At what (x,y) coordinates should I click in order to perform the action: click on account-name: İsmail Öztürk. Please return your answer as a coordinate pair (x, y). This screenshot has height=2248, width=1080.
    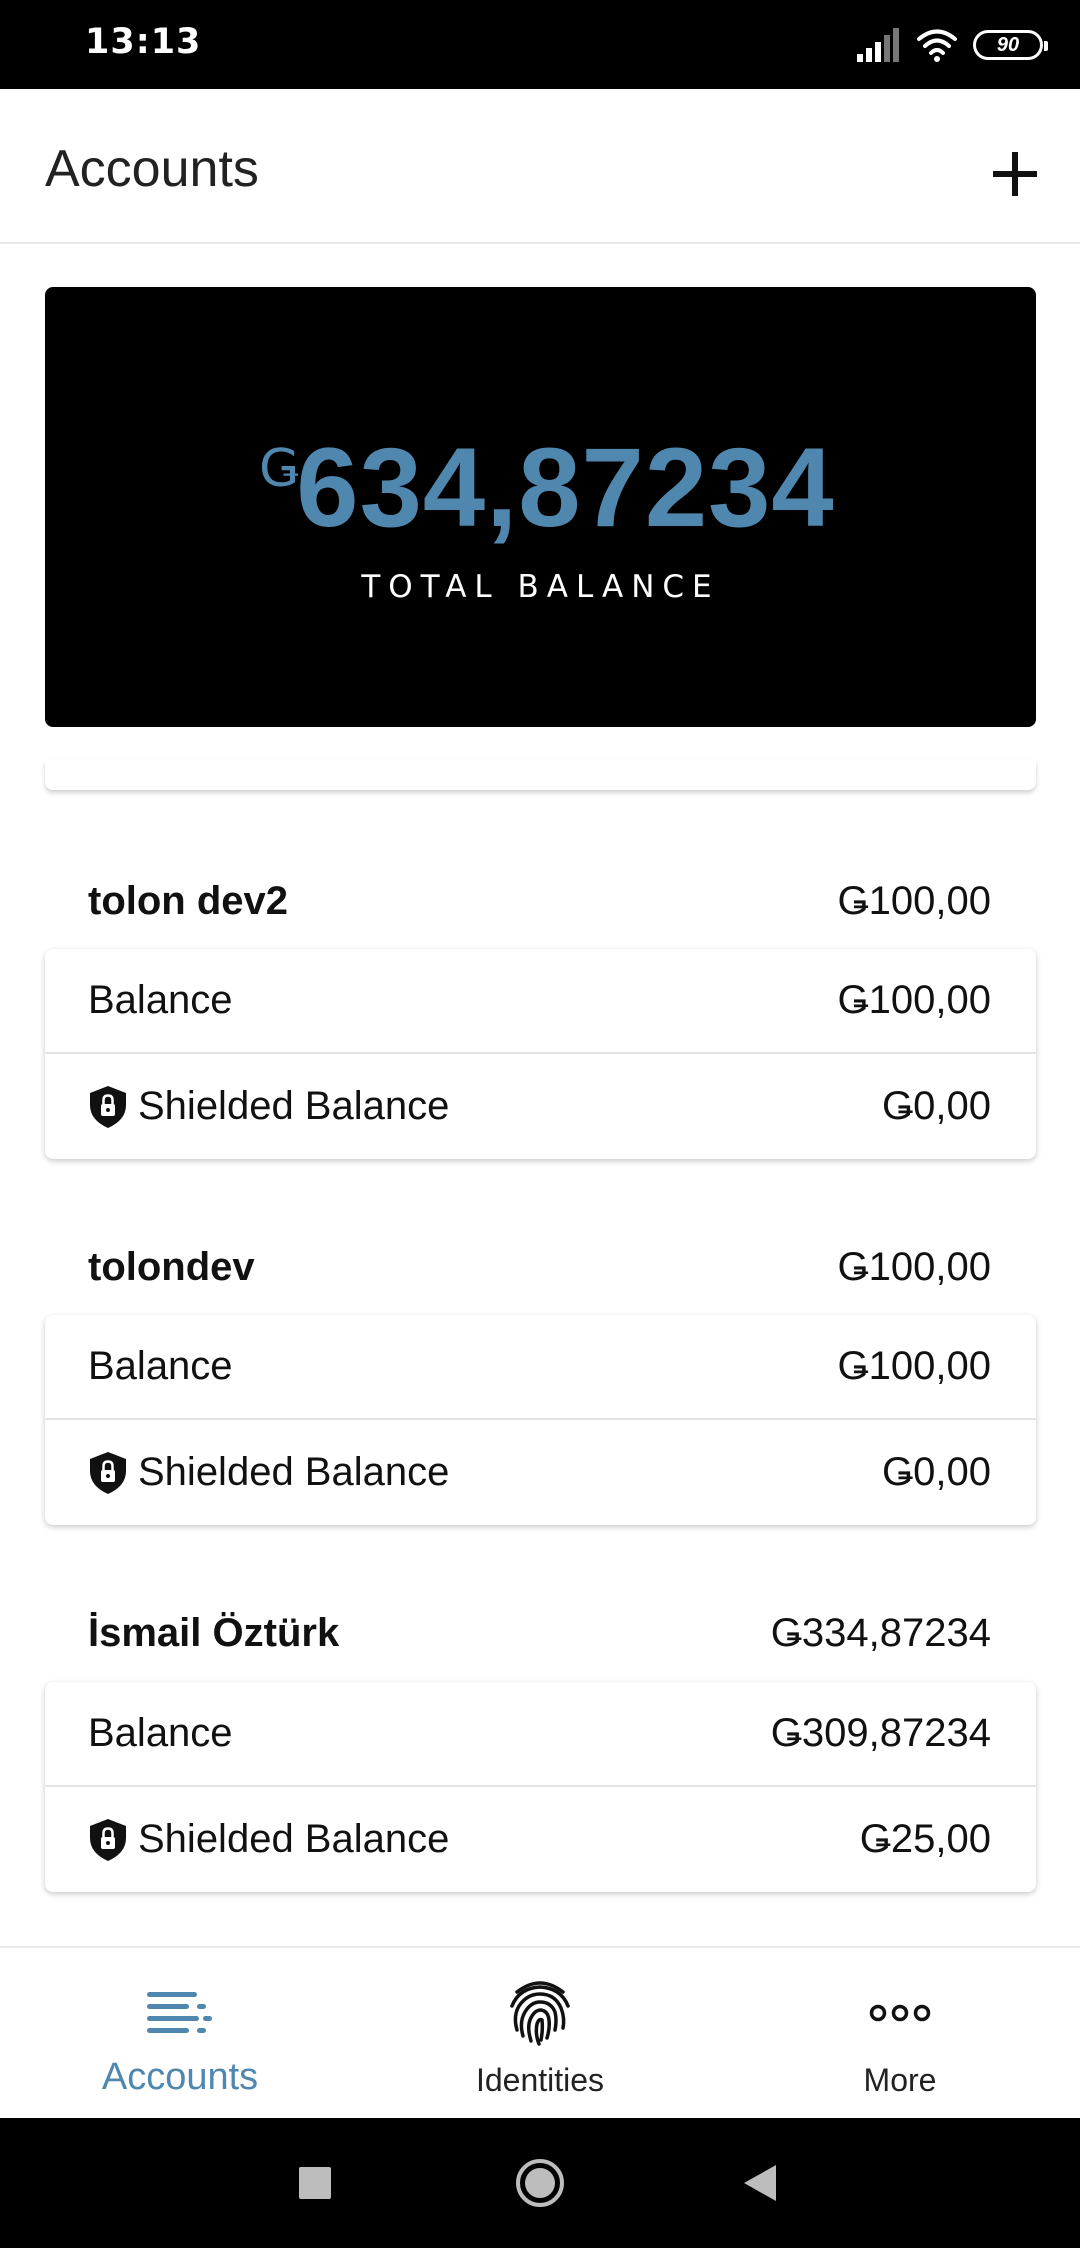
    Looking at the image, I should click on (214, 1632).